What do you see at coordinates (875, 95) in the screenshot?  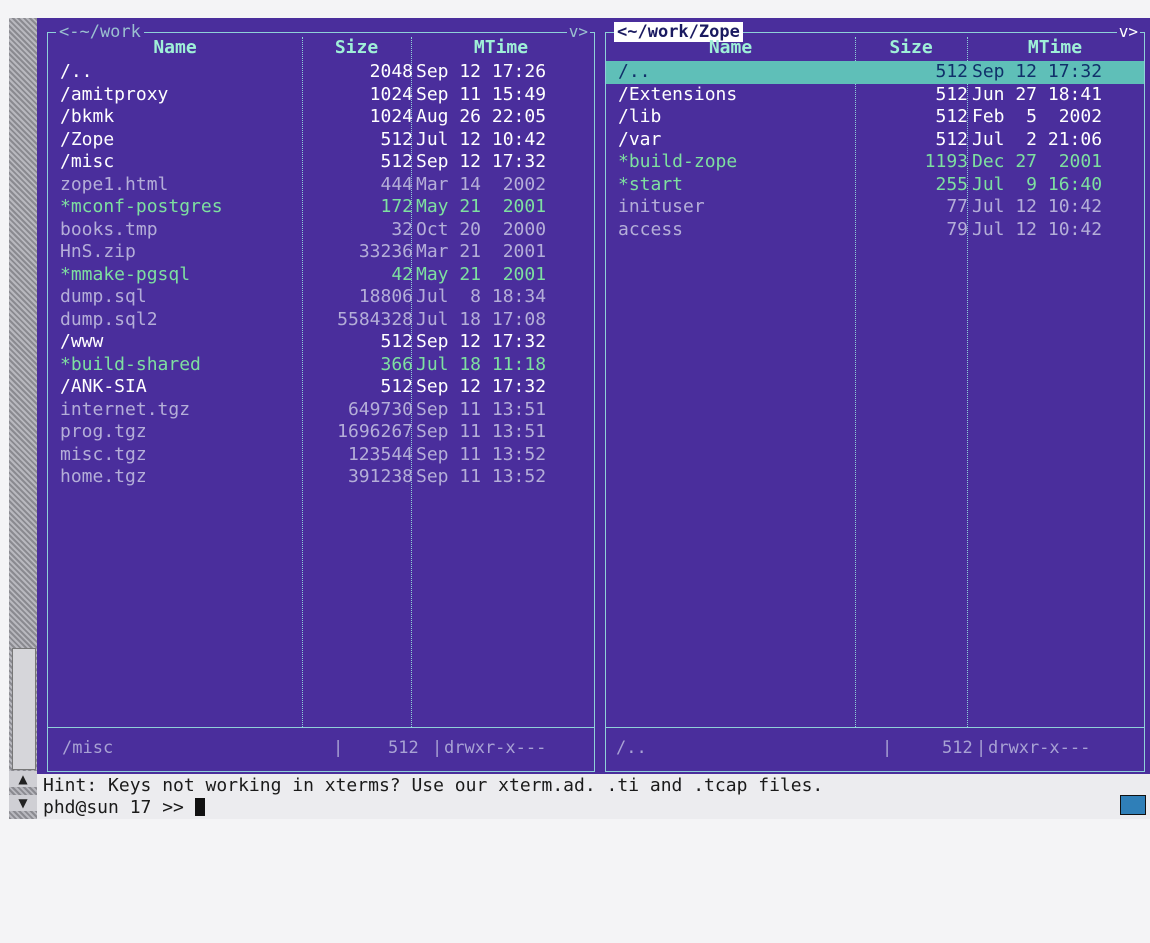 I see `file-row: /Extensions 512 Jun 27 18:41` at bounding box center [875, 95].